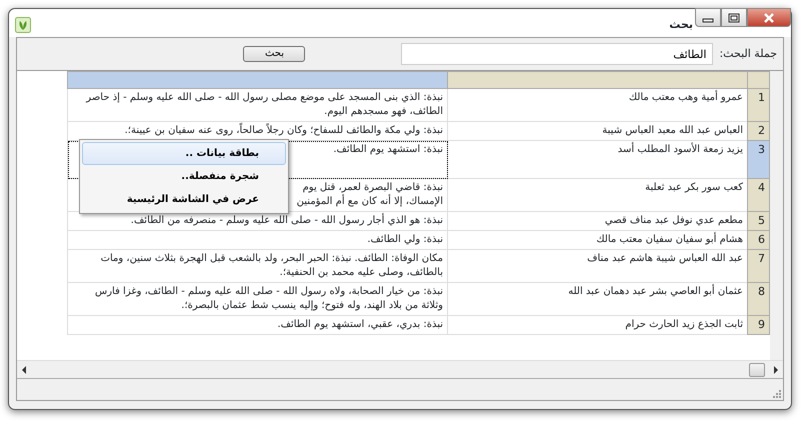 The image size is (810, 426). What do you see at coordinates (759, 221) in the screenshot?
I see `row-header: 5` at bounding box center [759, 221].